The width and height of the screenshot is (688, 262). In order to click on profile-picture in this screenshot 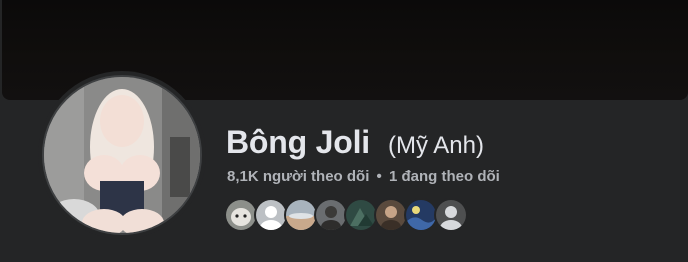, I will do `click(122, 155)`.